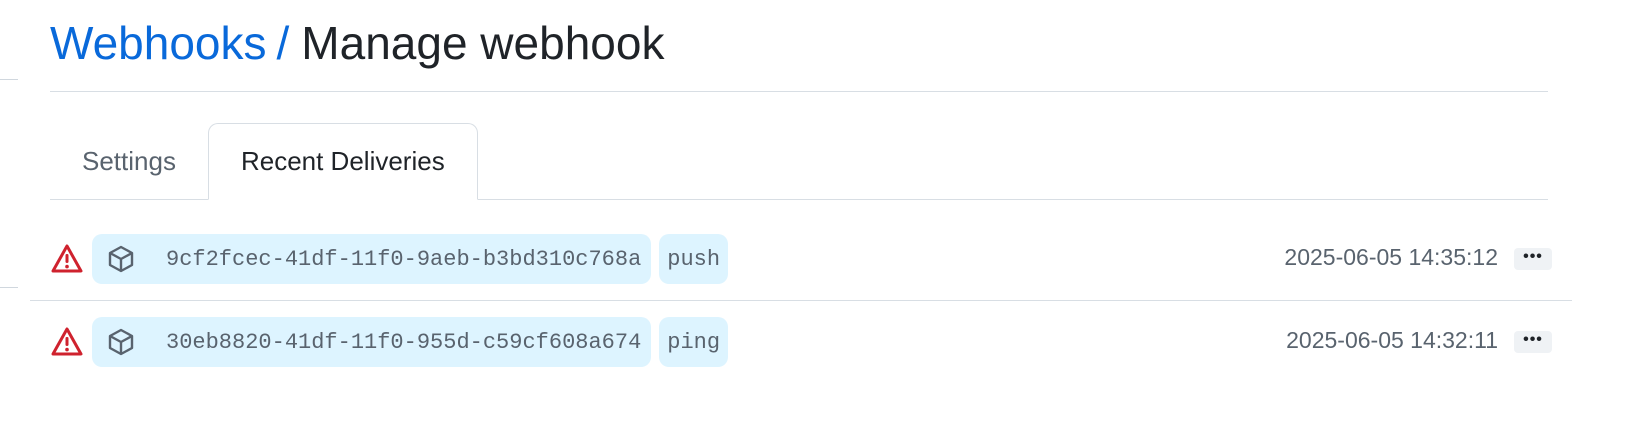  I want to click on delivery-guid: 30eb8820-41df-11f0-955d-c59cf608a674, so click(404, 342).